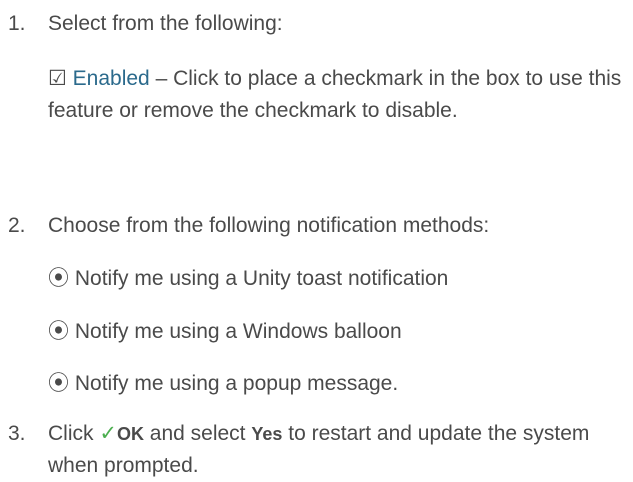 This screenshot has height=482, width=633. Describe the element at coordinates (17, 225) in the screenshot. I see `step-number: 2.` at that location.